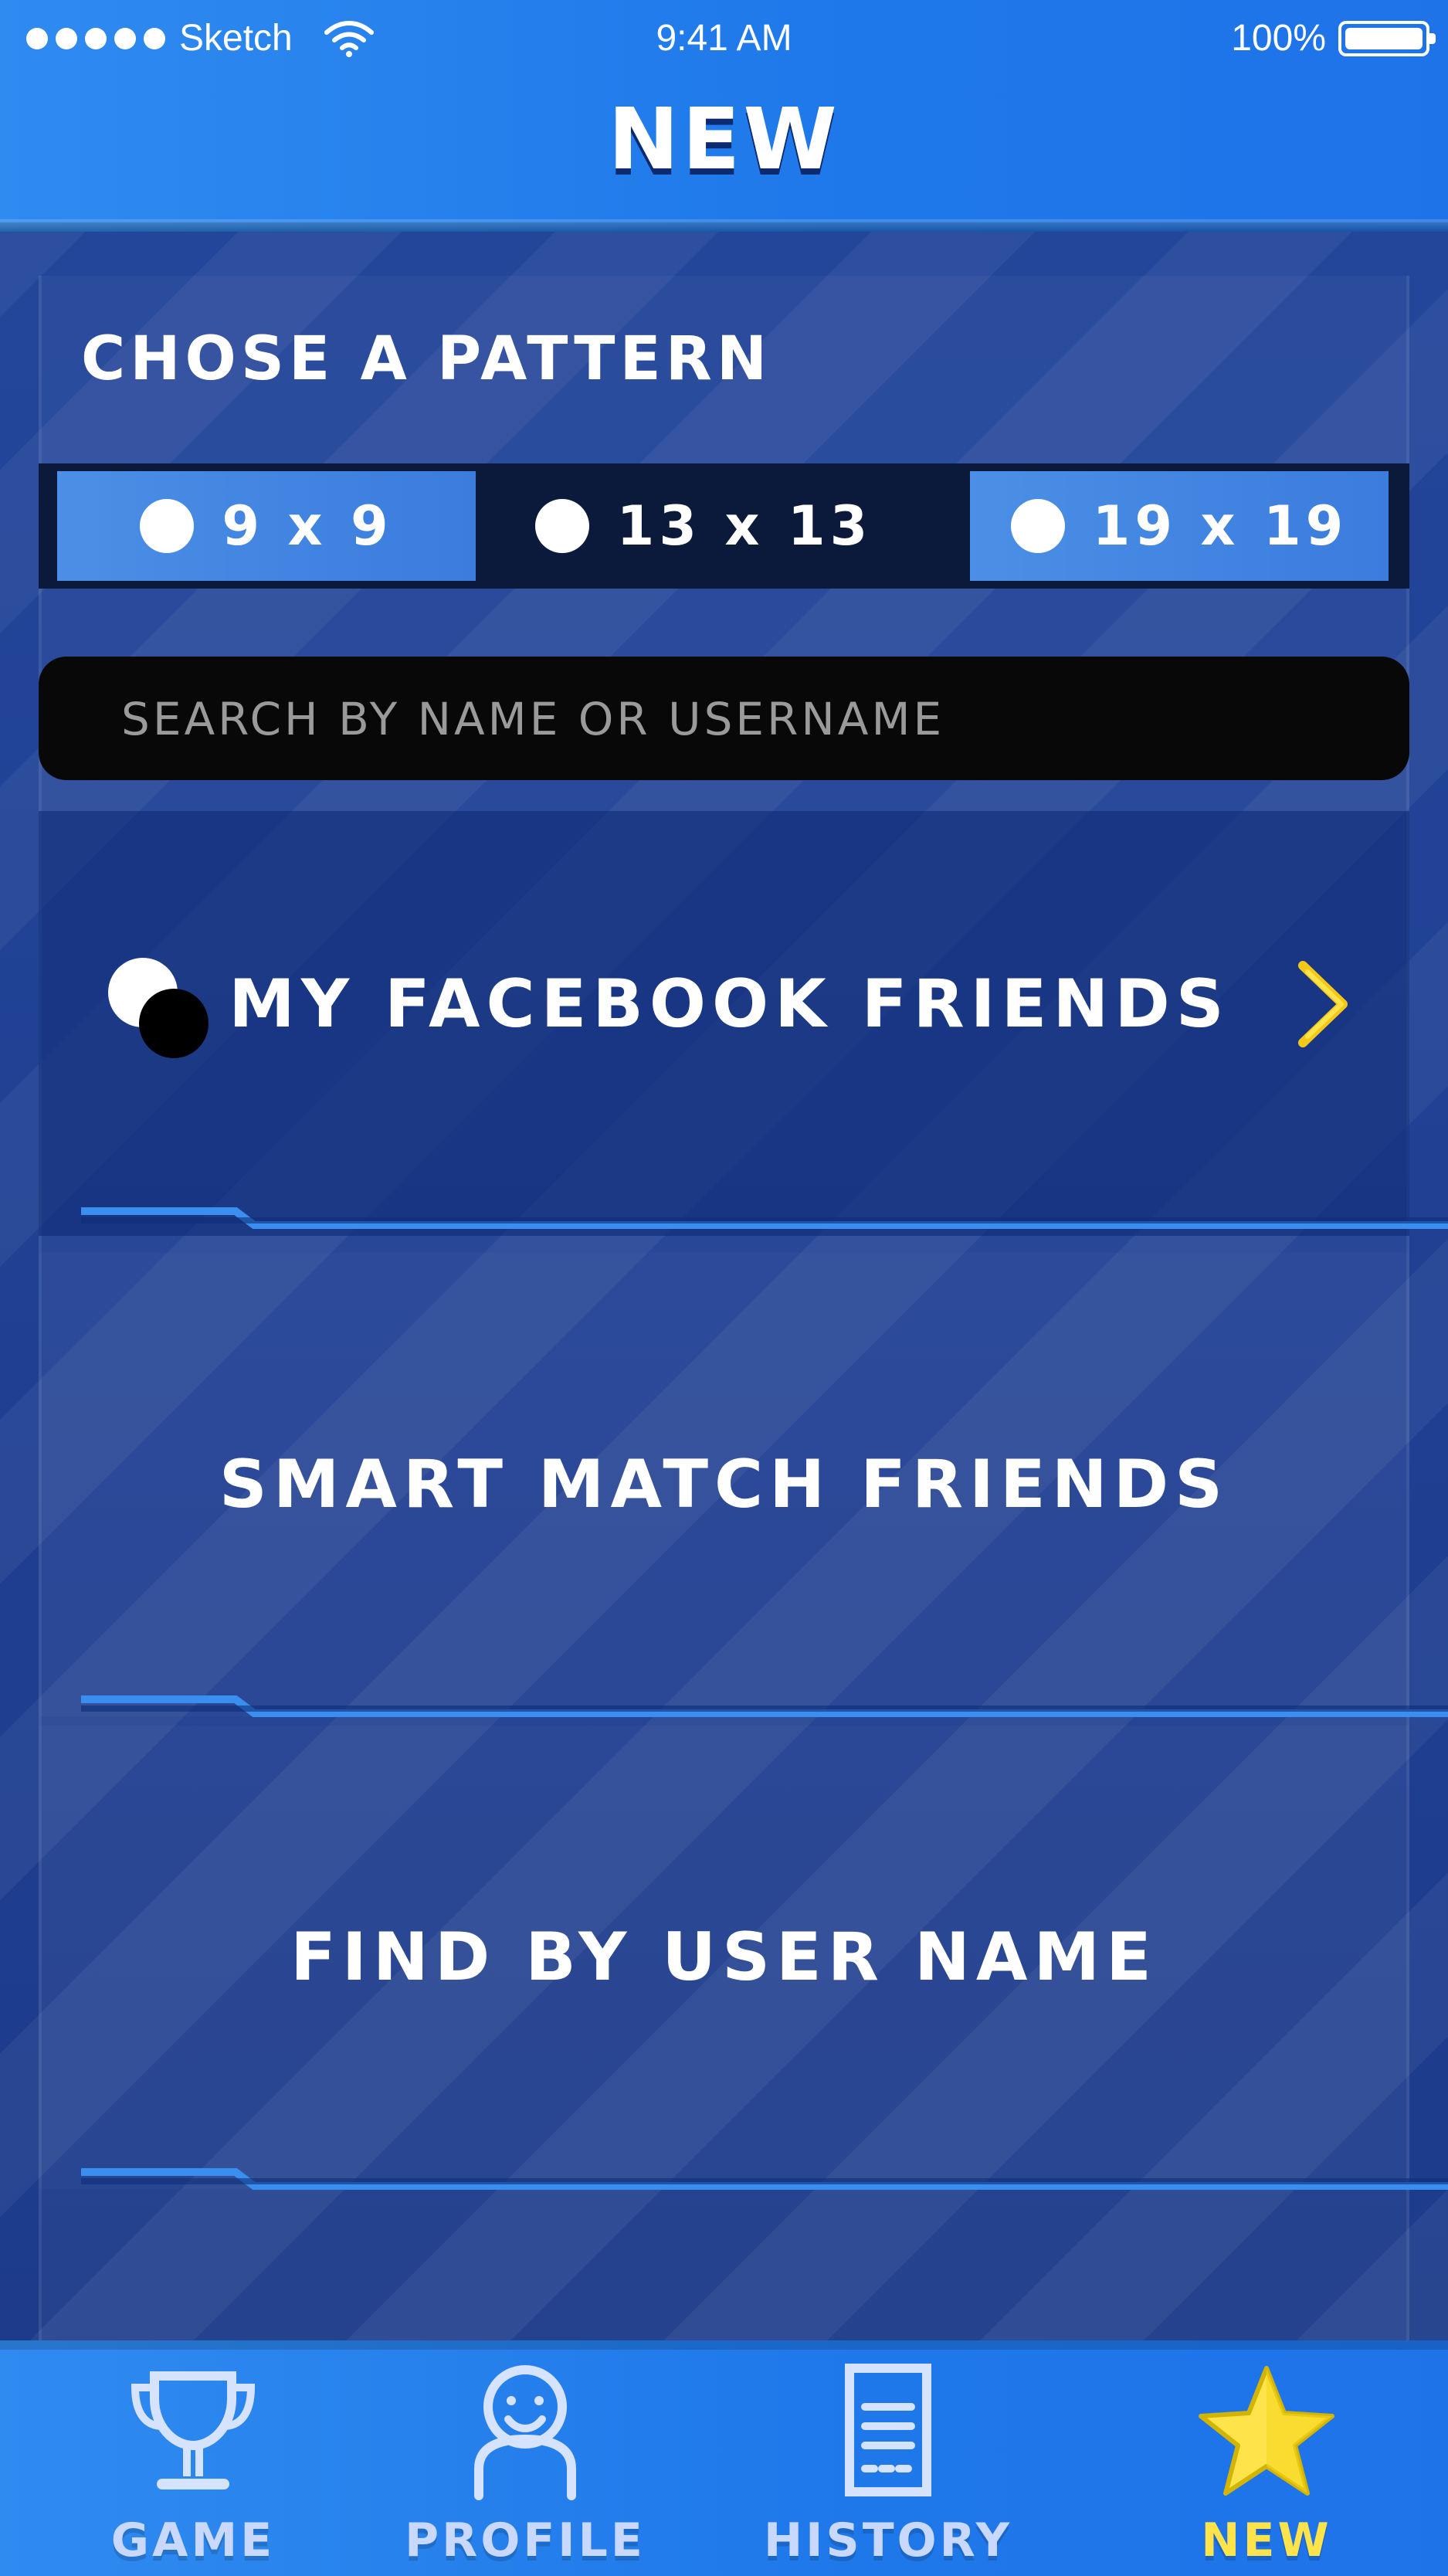  What do you see at coordinates (525, 2540) in the screenshot?
I see `tab-label: PROFILE` at bounding box center [525, 2540].